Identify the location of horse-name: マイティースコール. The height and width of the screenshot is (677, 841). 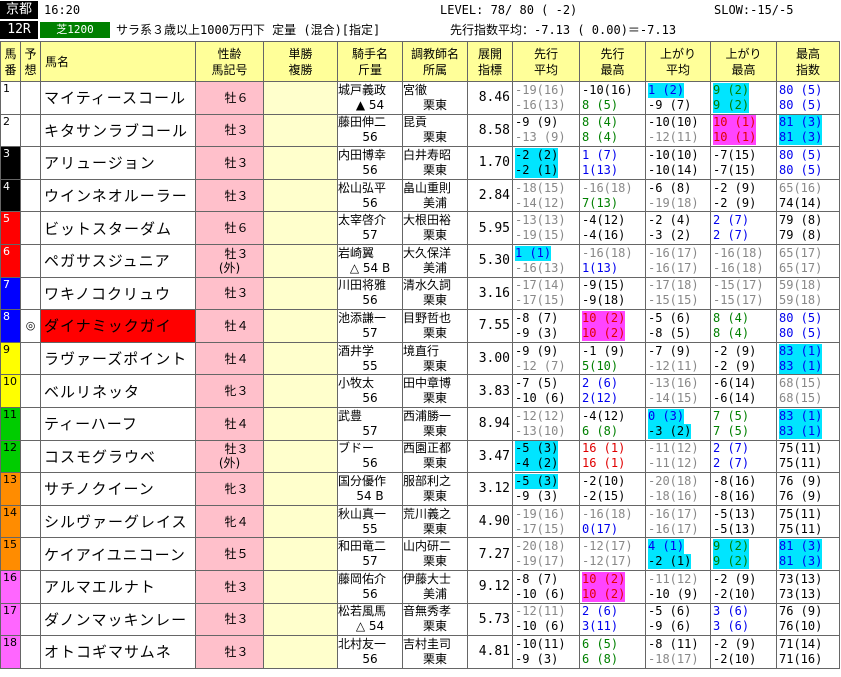
(118, 98).